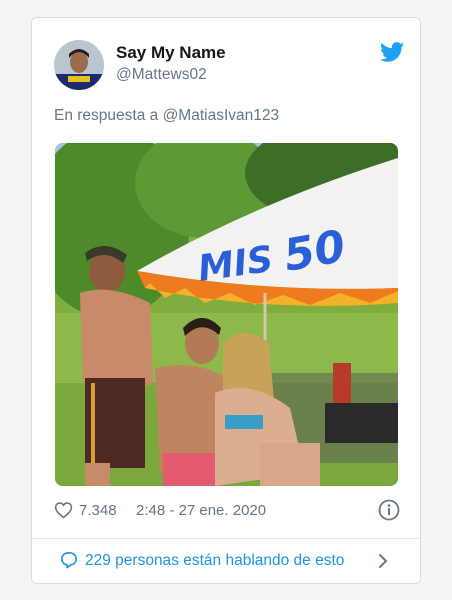 This screenshot has width=452, height=600. Describe the element at coordinates (389, 510) in the screenshot. I see `info-icon` at that location.